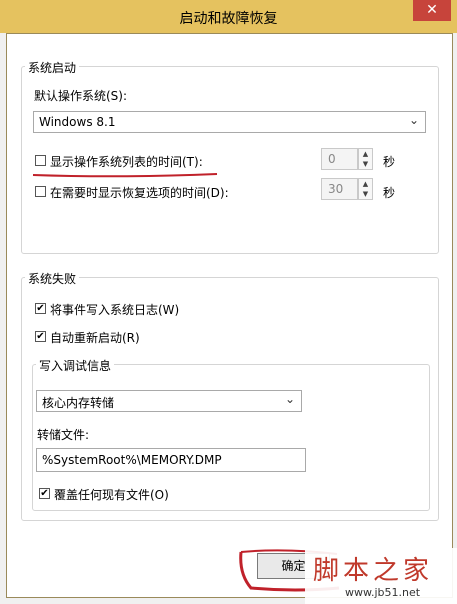 This screenshot has height=604, width=457. I want to click on show-recovery-unit: 秒, so click(389, 193).